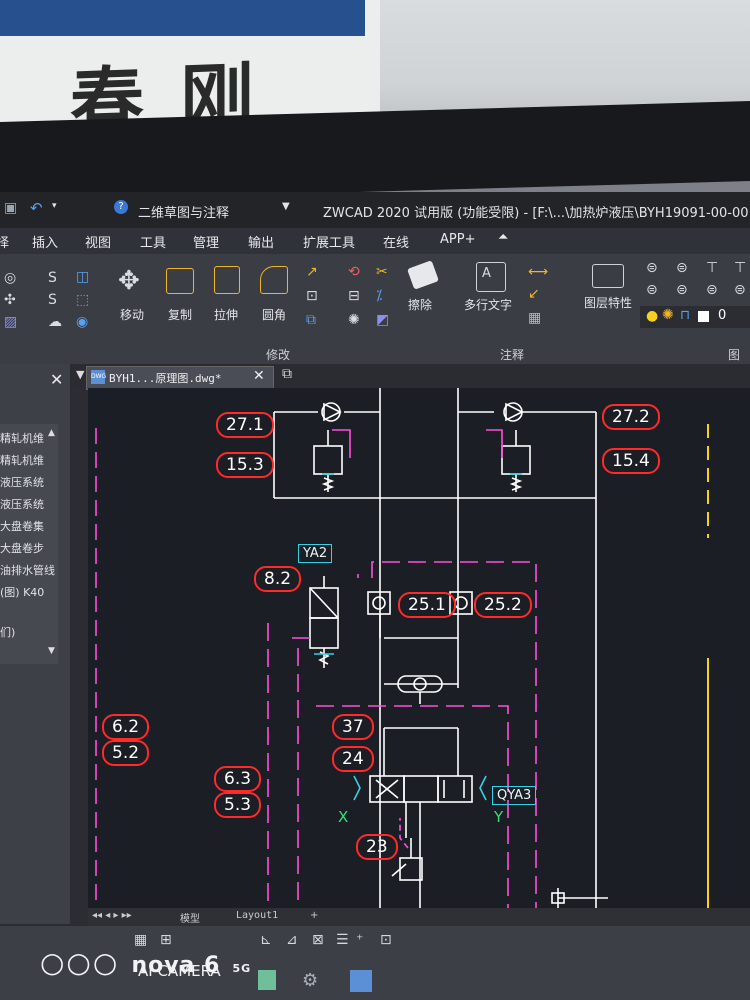  I want to click on ribbon-toggle-icon: ⏶, so click(503, 237).